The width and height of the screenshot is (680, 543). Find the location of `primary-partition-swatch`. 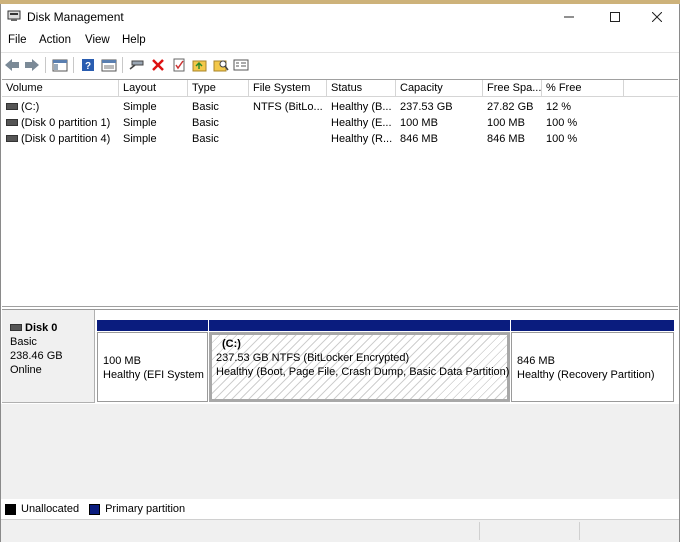

primary-partition-swatch is located at coordinates (95, 509).